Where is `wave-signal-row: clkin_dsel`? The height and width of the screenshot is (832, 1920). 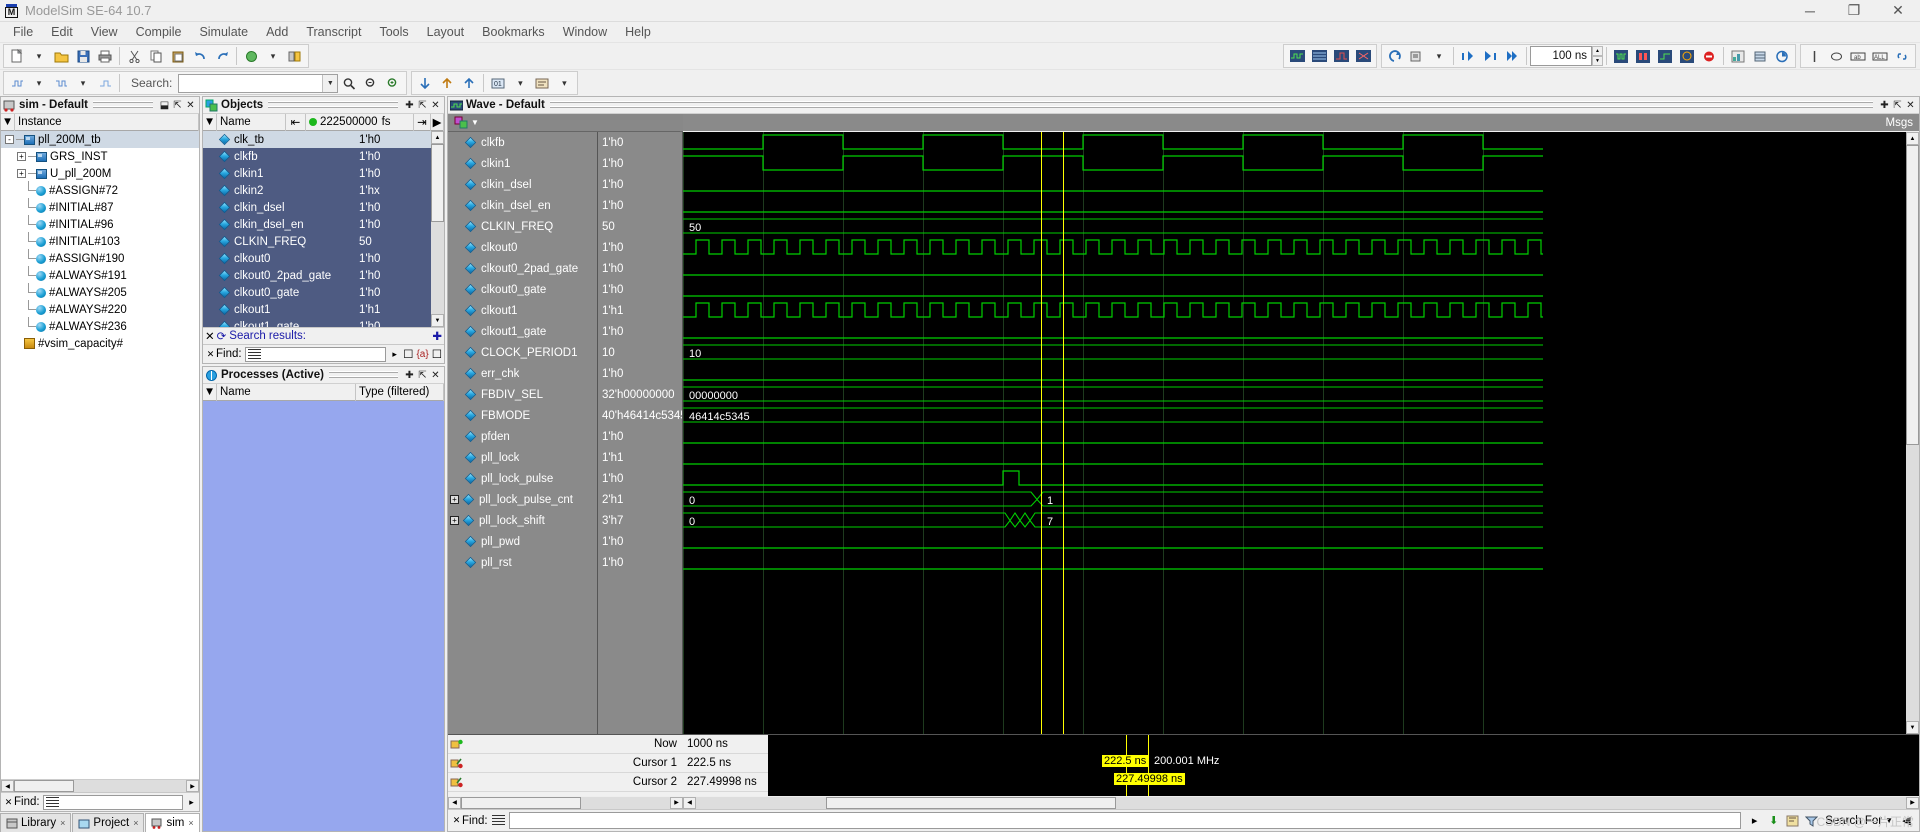
wave-signal-row: clkin_dsel is located at coordinates (522, 184).